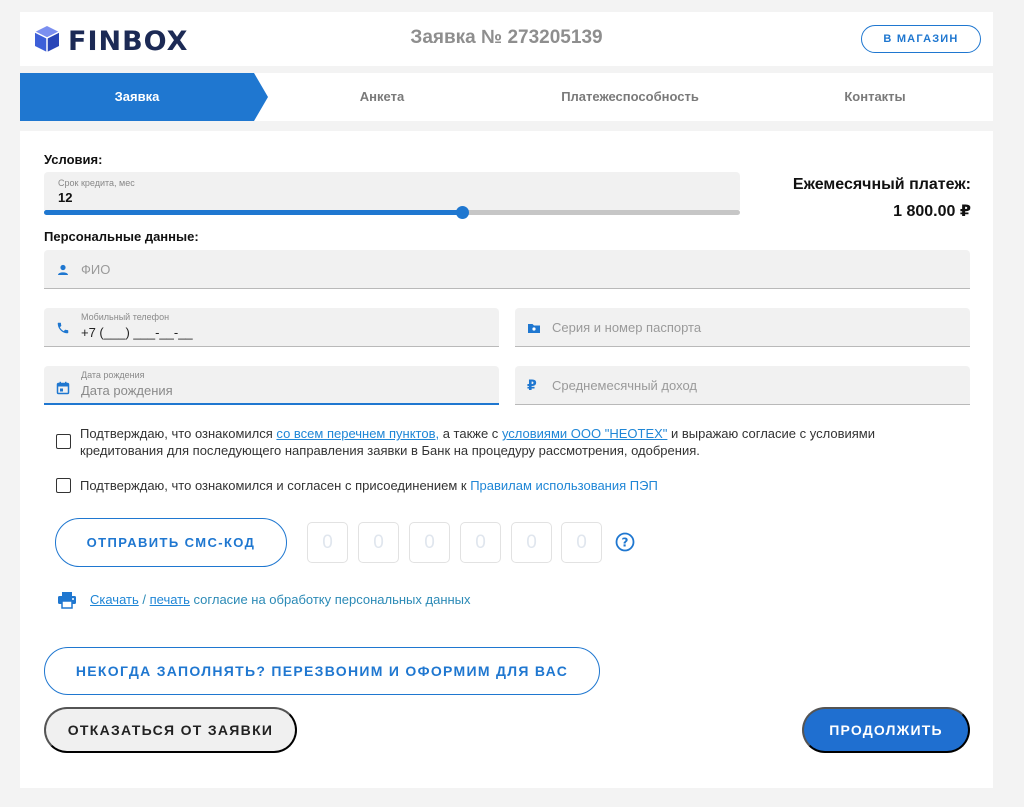  I want to click on monthly-payment-amount: 1 800.00 ₽, so click(932, 211).